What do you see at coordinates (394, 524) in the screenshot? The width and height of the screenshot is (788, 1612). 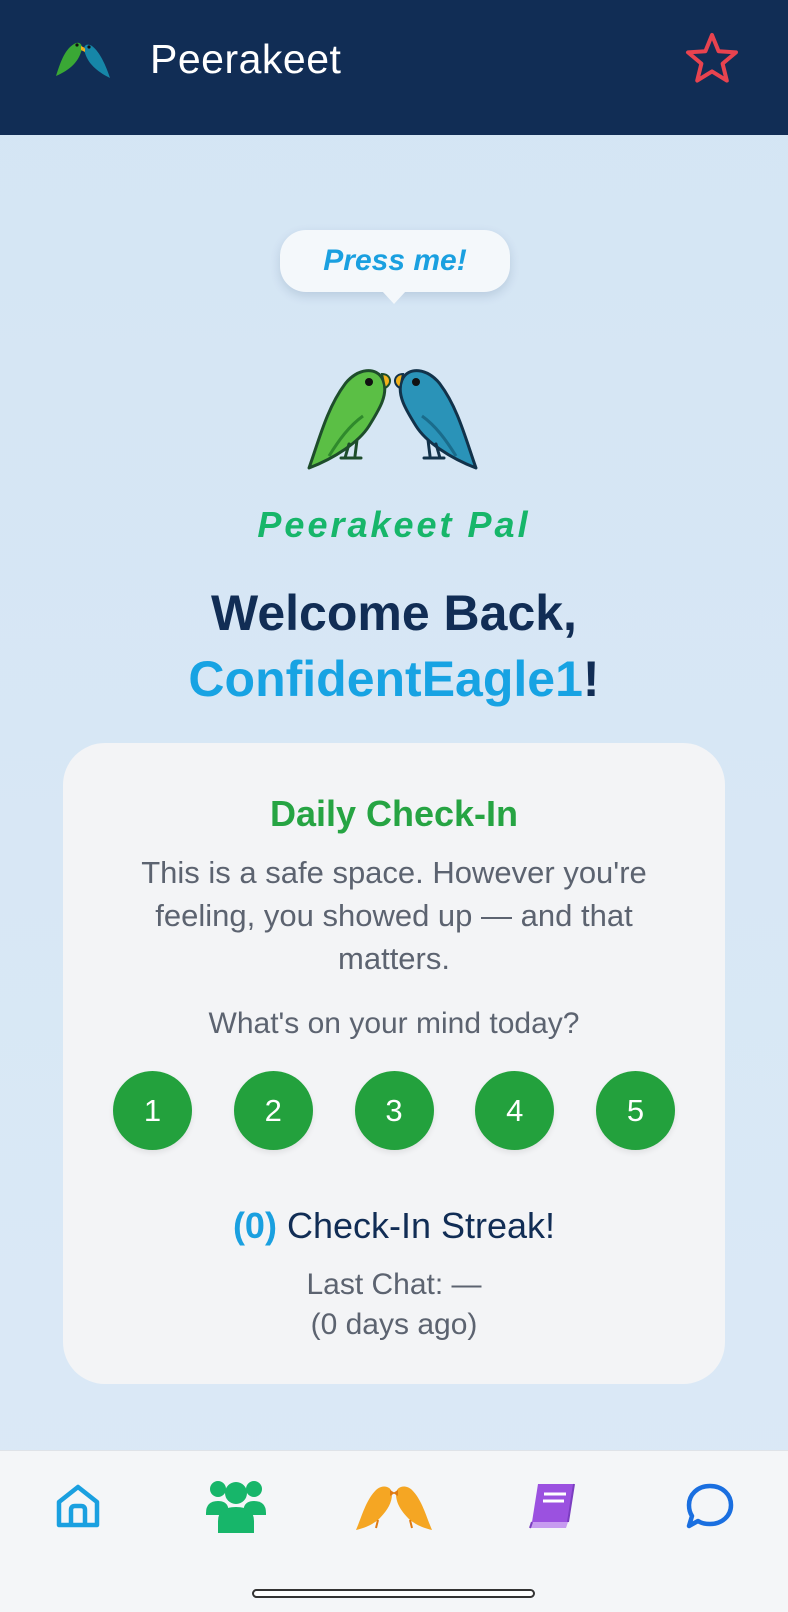 I see `mascot-name: Peerakeet Pal` at bounding box center [394, 524].